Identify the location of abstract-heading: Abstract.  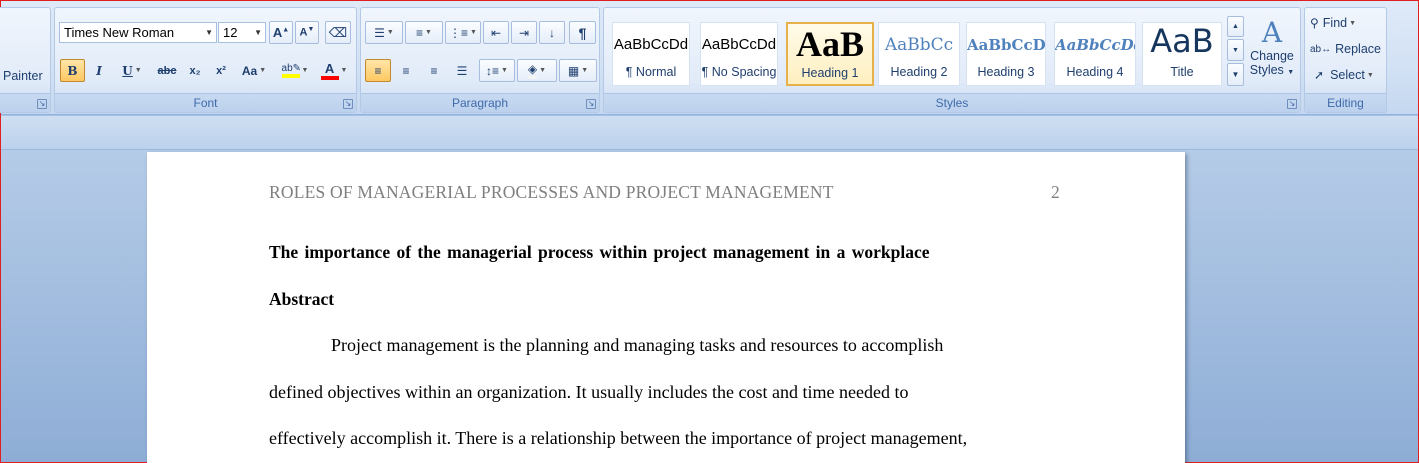
(302, 299).